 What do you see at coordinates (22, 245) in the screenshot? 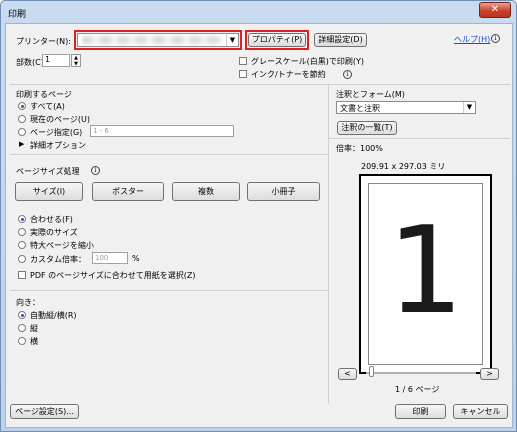
I see `shrink-radio` at bounding box center [22, 245].